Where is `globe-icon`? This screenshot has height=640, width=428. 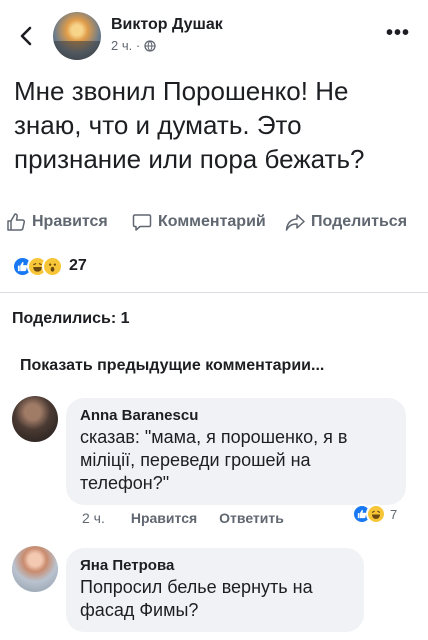
globe-icon is located at coordinates (150, 45).